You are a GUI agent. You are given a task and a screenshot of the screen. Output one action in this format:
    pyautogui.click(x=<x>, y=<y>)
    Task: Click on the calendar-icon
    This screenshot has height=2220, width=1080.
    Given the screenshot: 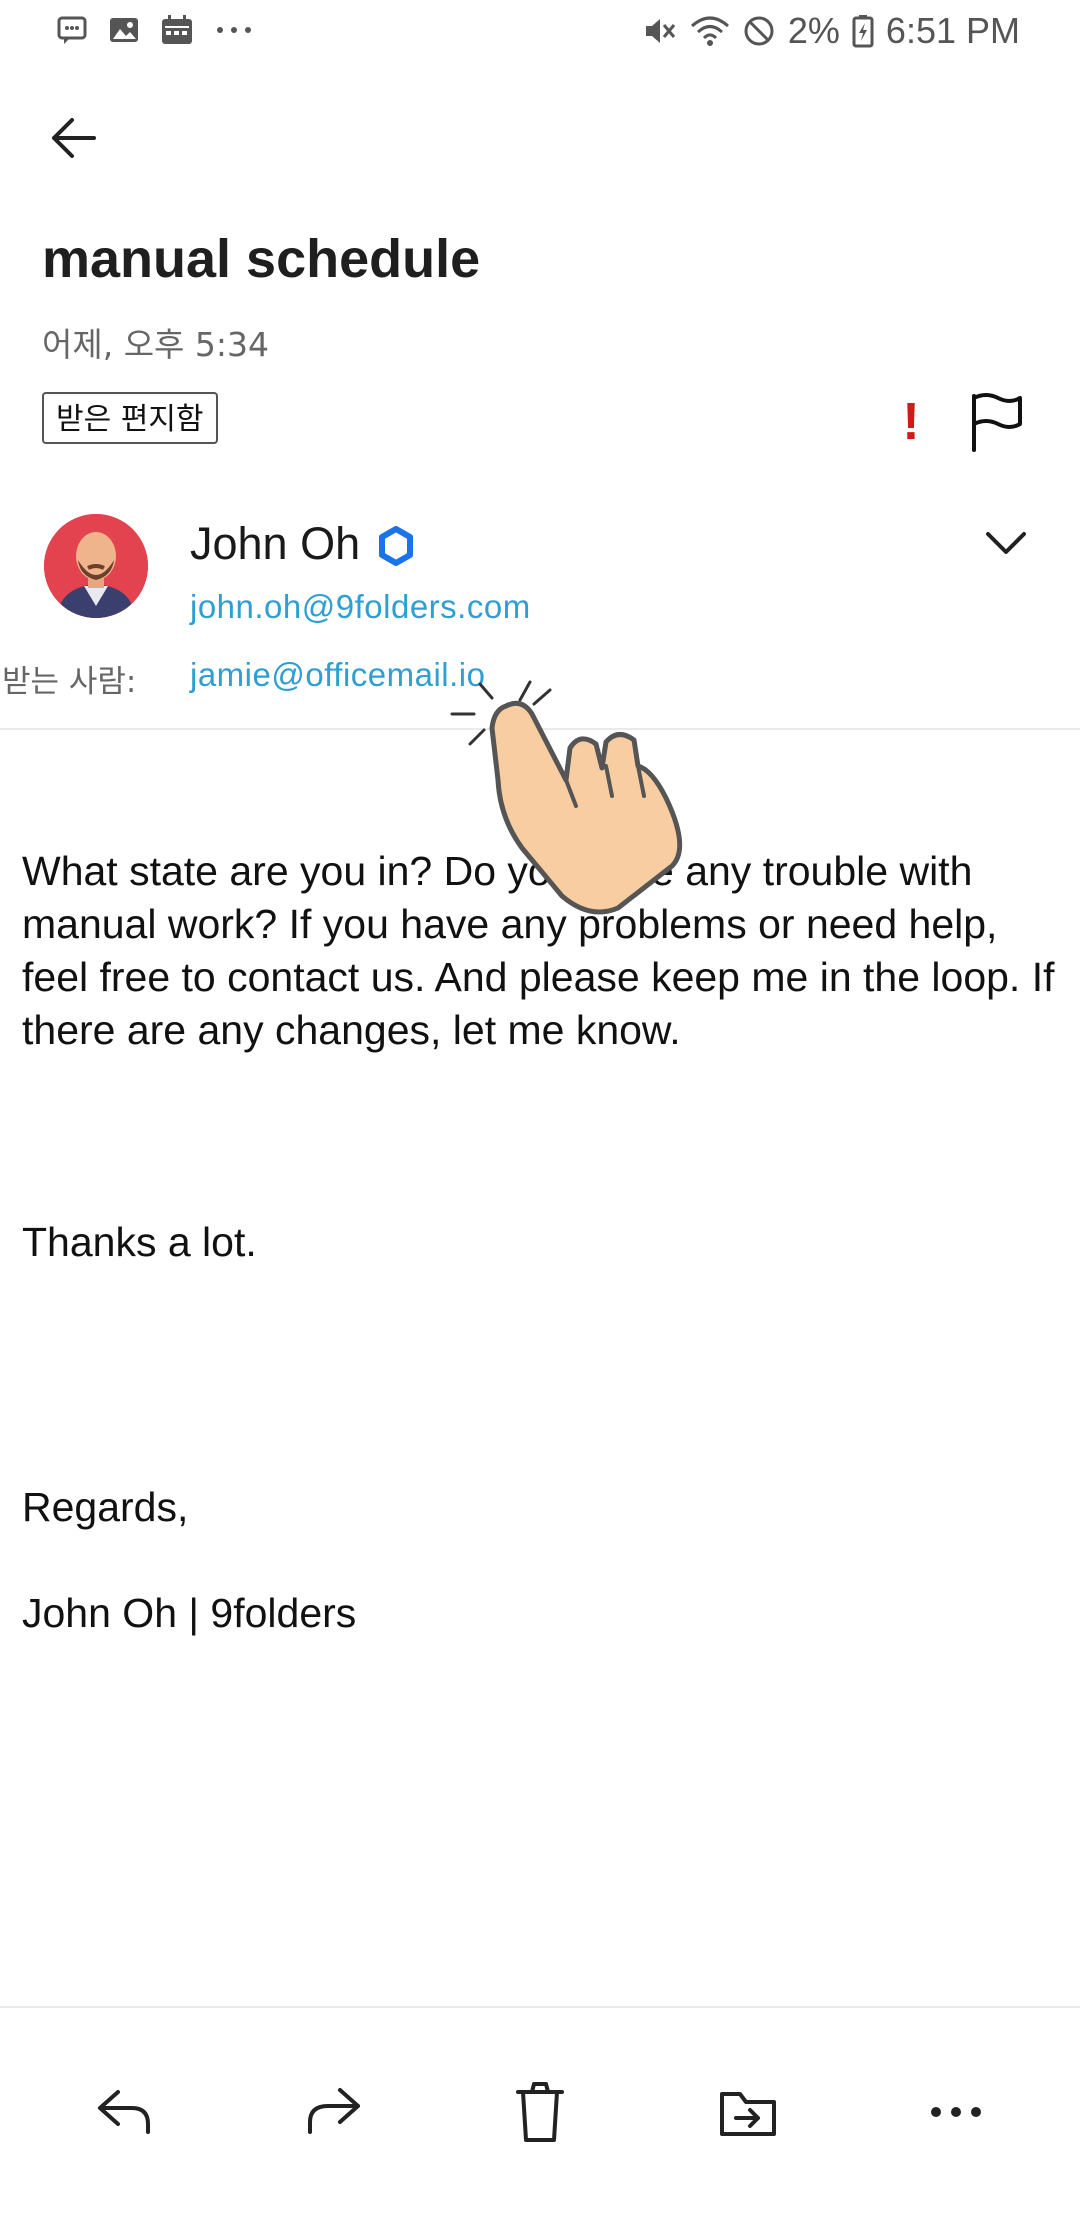 What is the action you would take?
    pyautogui.click(x=177, y=30)
    